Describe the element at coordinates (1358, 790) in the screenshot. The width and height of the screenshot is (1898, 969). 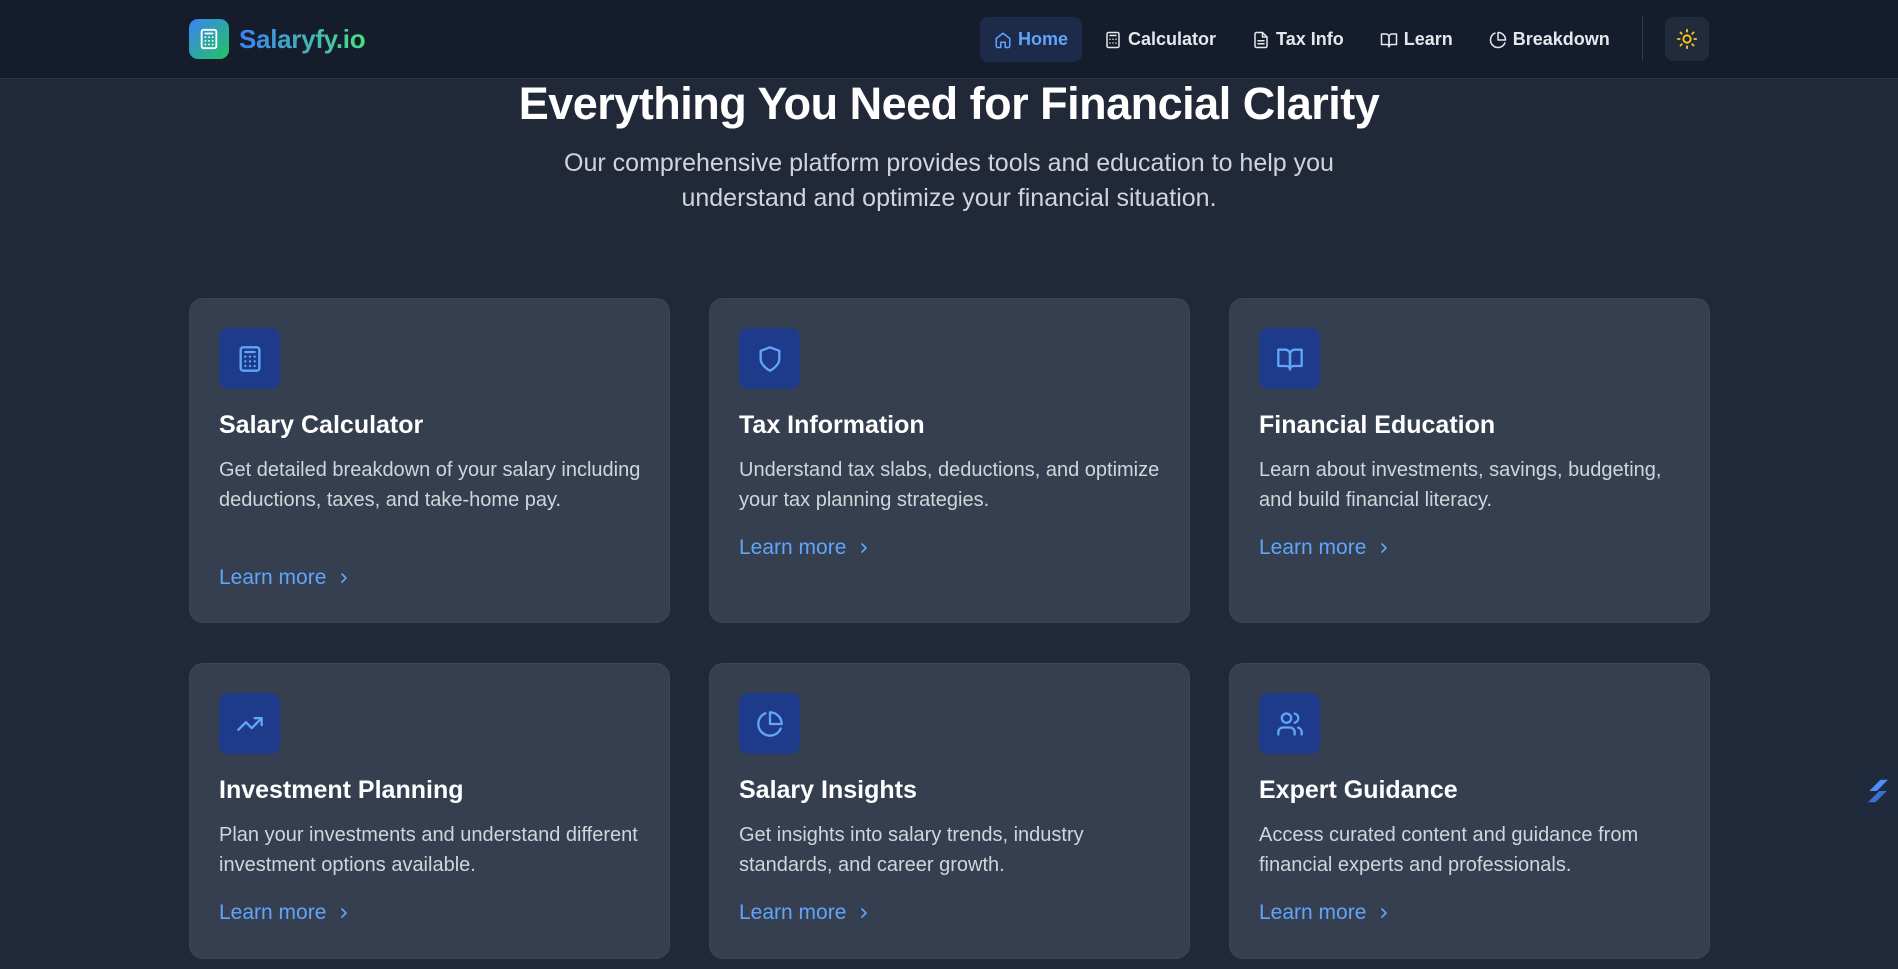
I see `card-title: Expert Guidance` at that location.